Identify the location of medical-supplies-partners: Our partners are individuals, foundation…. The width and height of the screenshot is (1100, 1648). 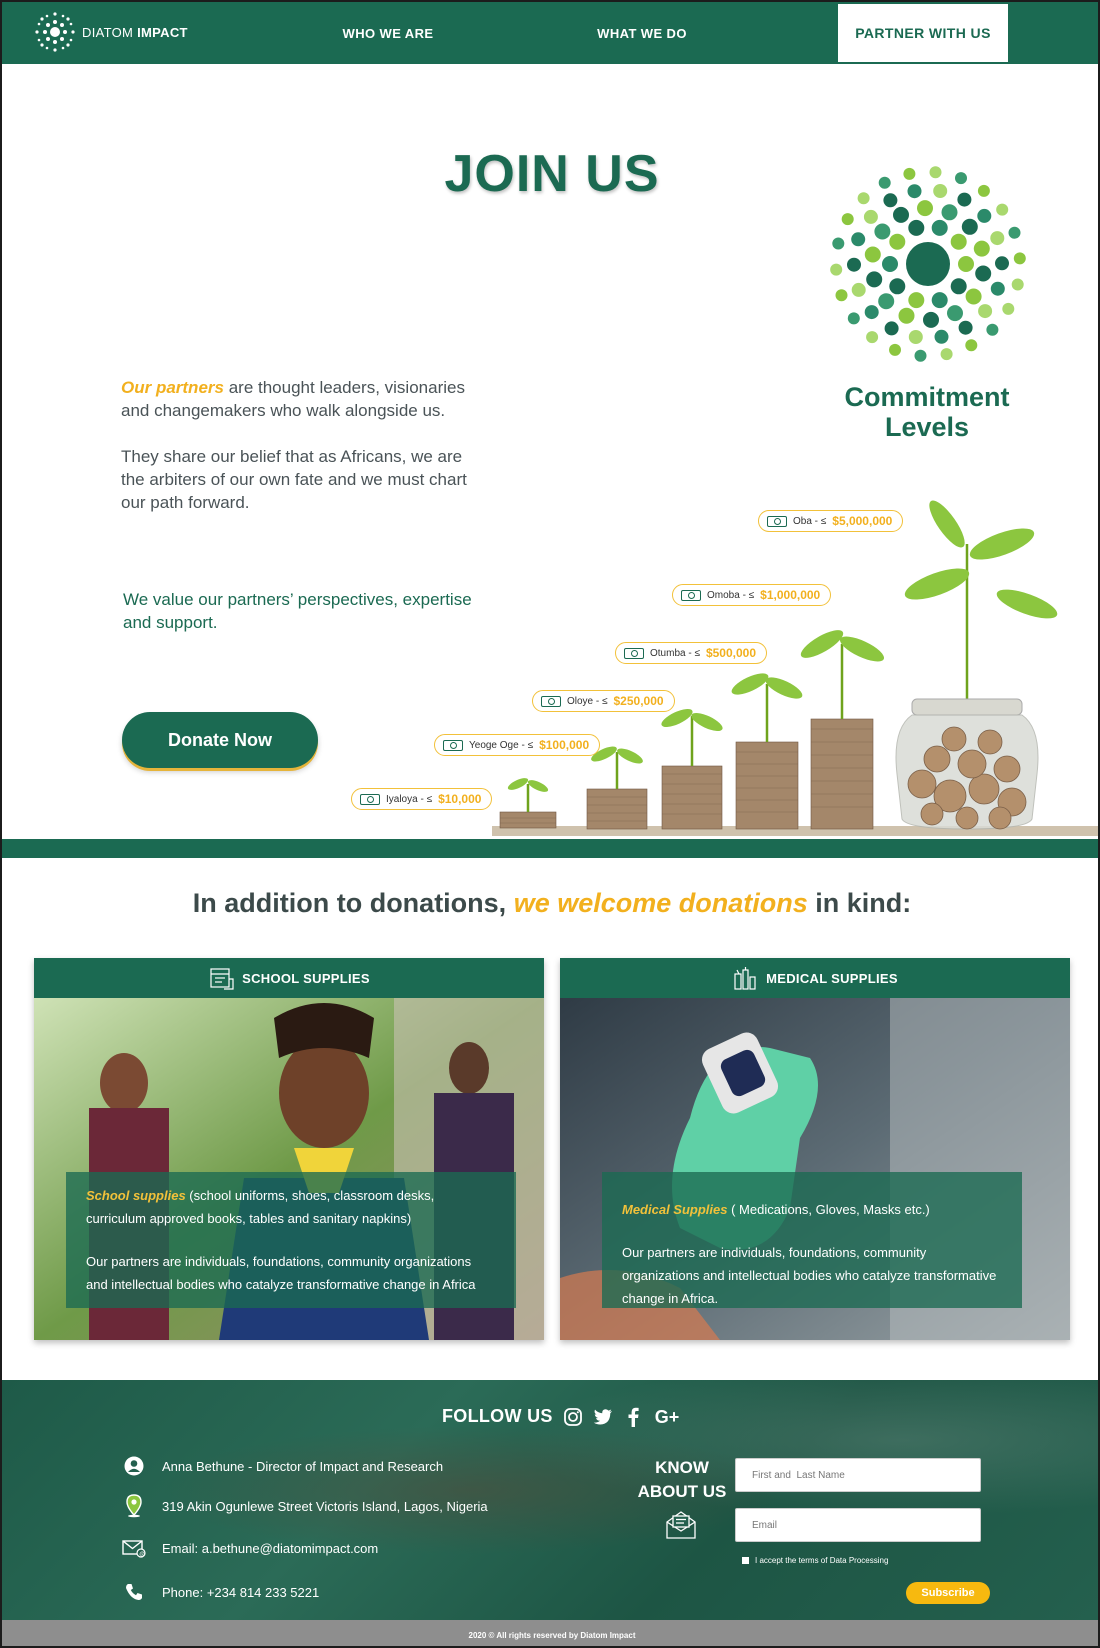
(809, 1275).